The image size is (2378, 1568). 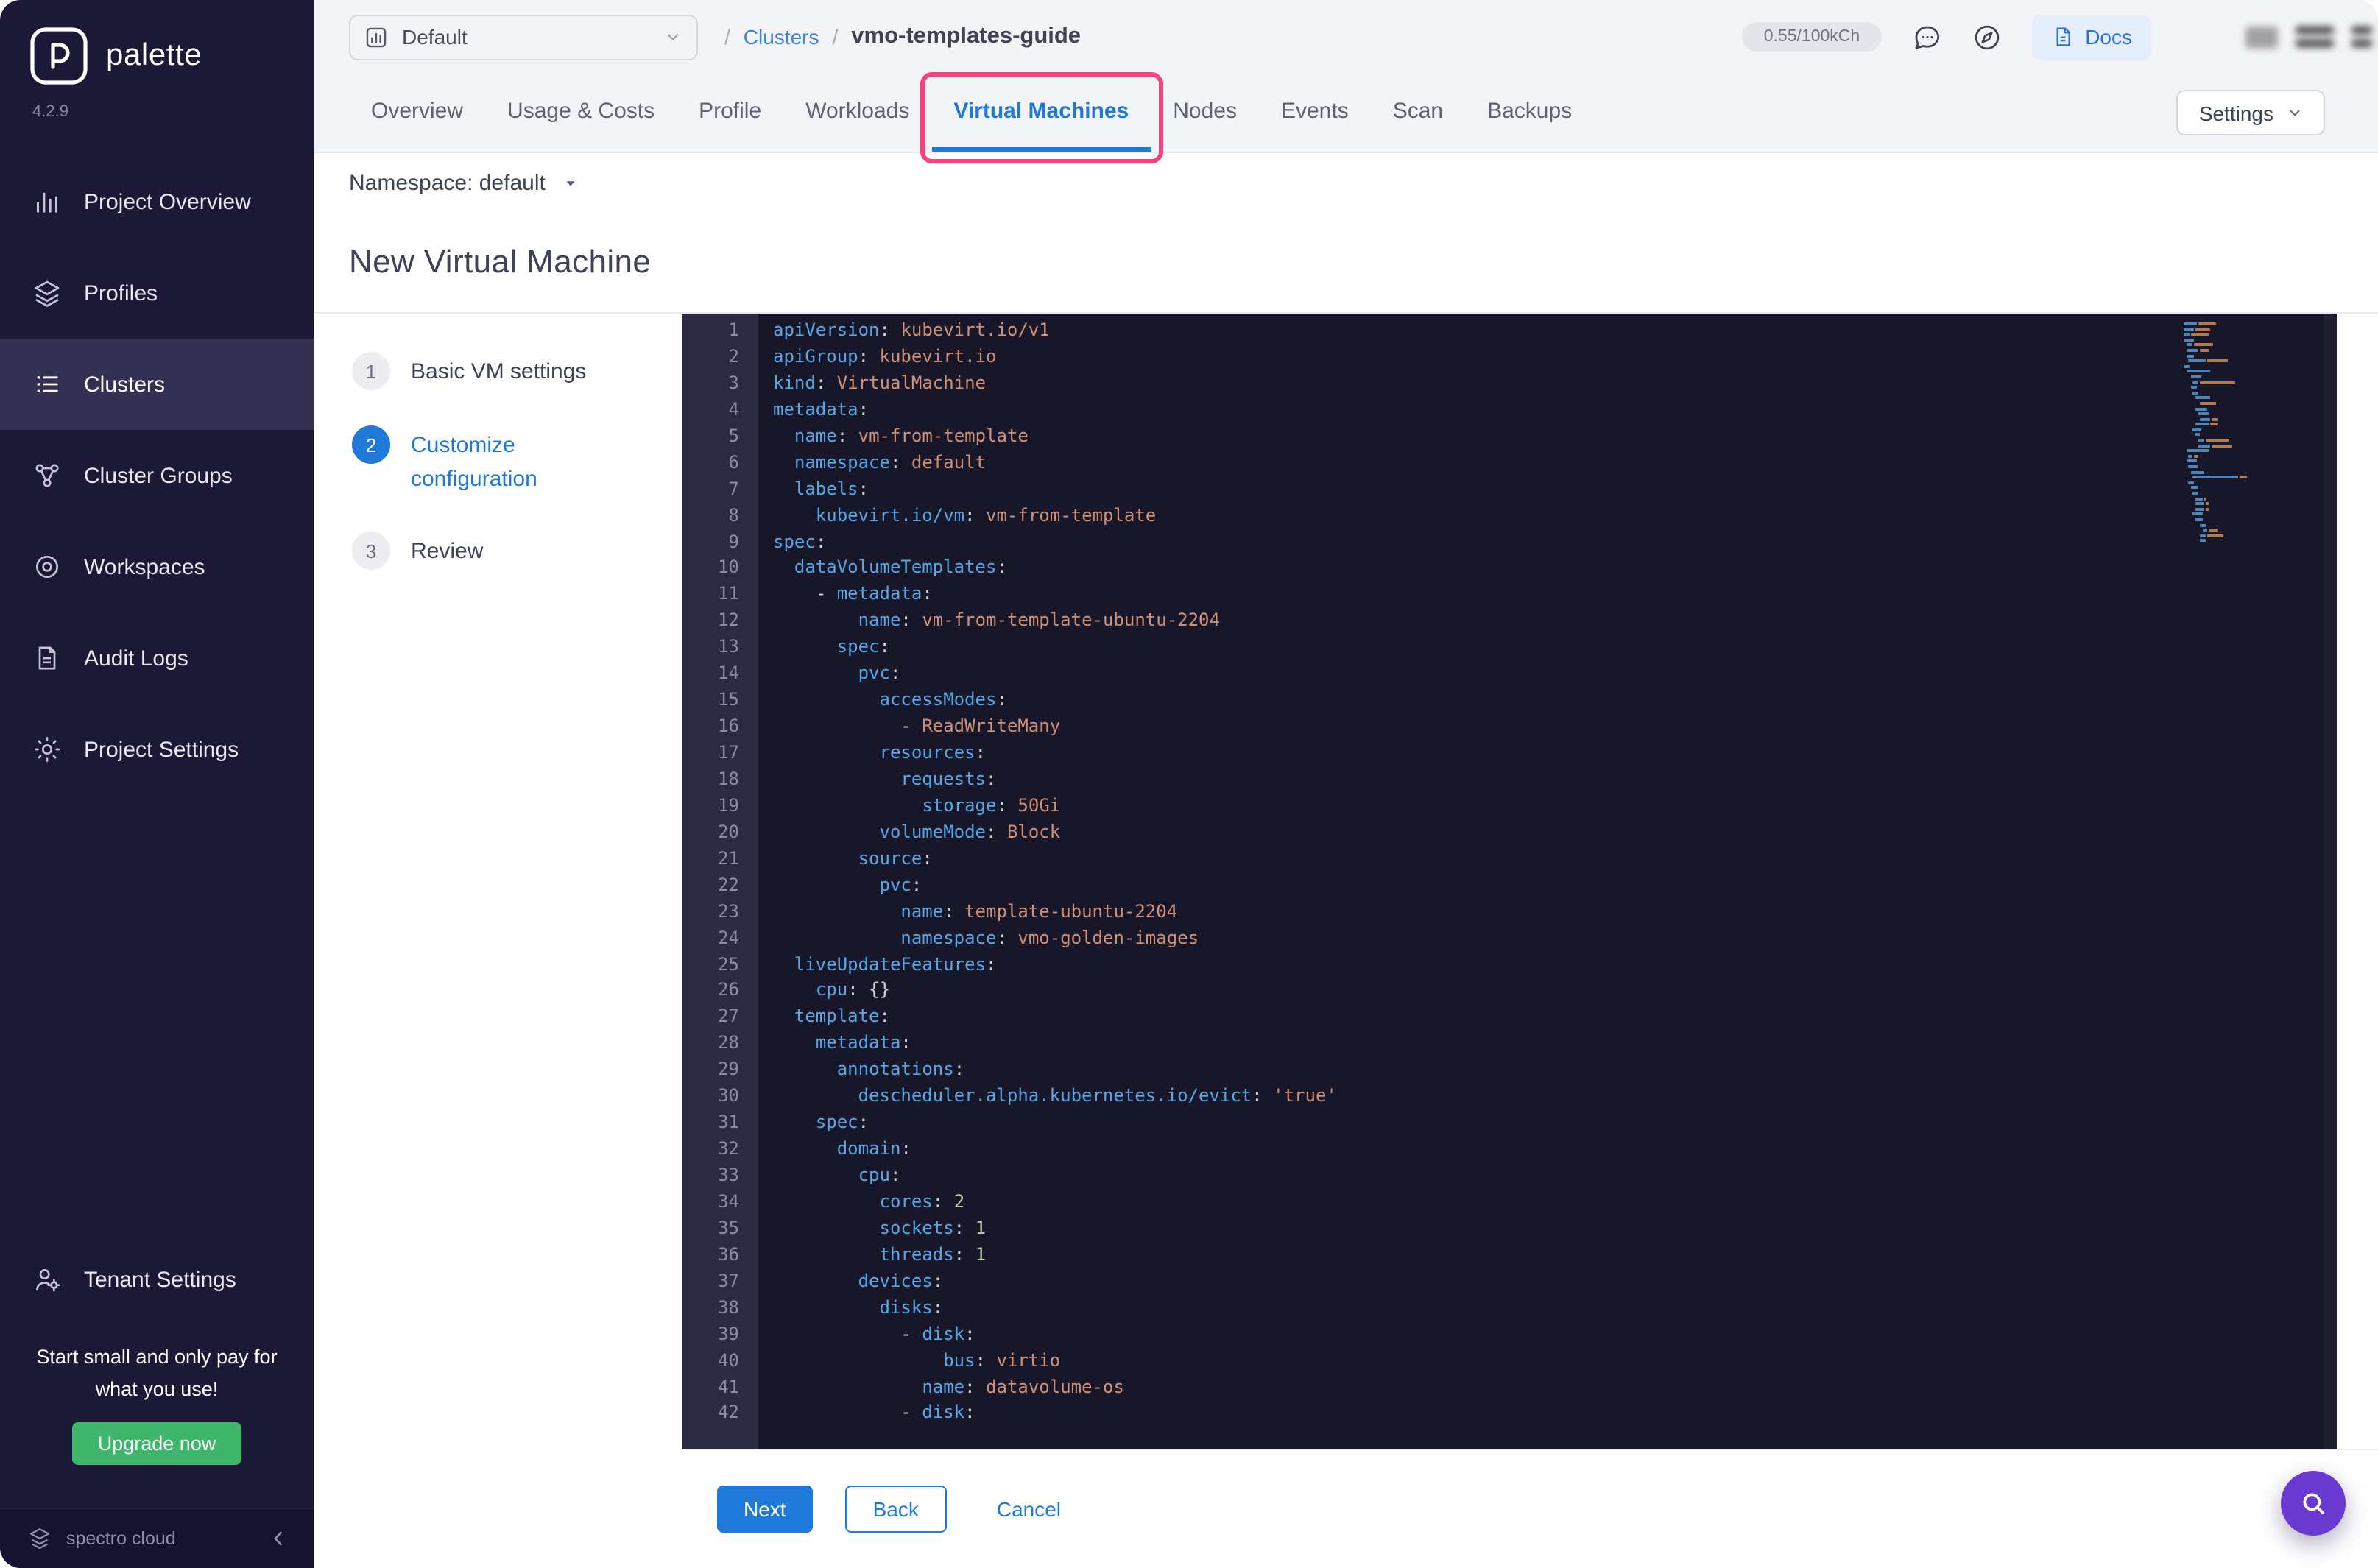 What do you see at coordinates (733, 329) in the screenshot?
I see `line-number: 1` at bounding box center [733, 329].